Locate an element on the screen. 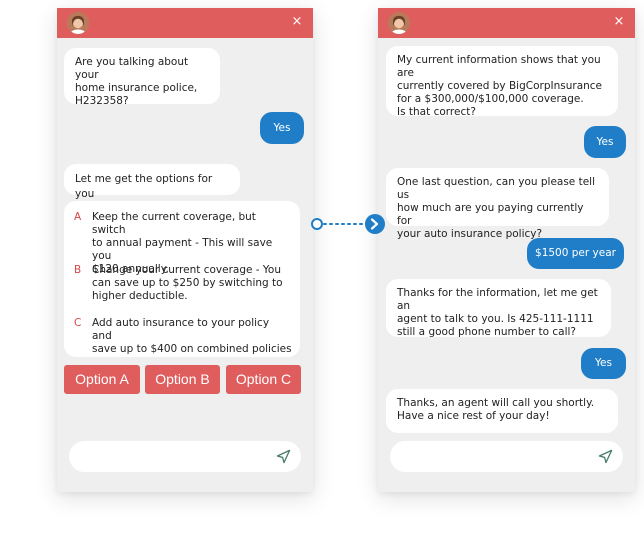 This screenshot has height=544, width=644. user-message: $1500 per year is located at coordinates (575, 253).